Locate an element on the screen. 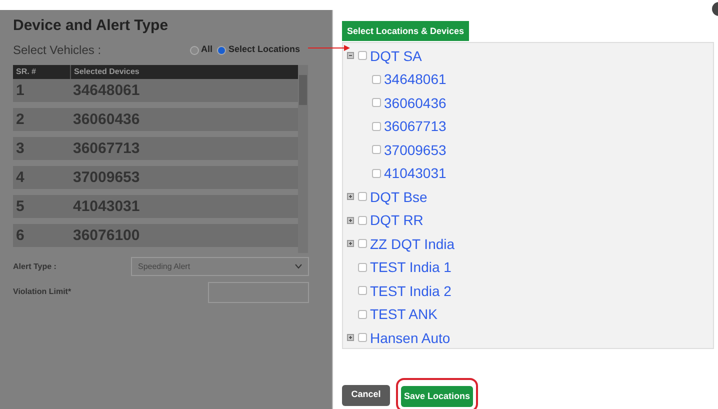  tree-item-label: TEST ANK is located at coordinates (404, 314).